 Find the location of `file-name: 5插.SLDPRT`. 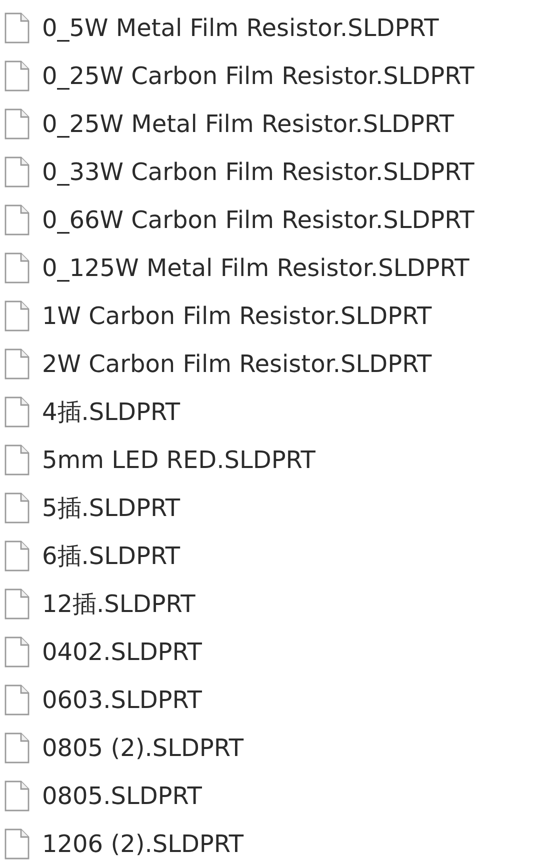

file-name: 5插.SLDPRT is located at coordinates (111, 508).